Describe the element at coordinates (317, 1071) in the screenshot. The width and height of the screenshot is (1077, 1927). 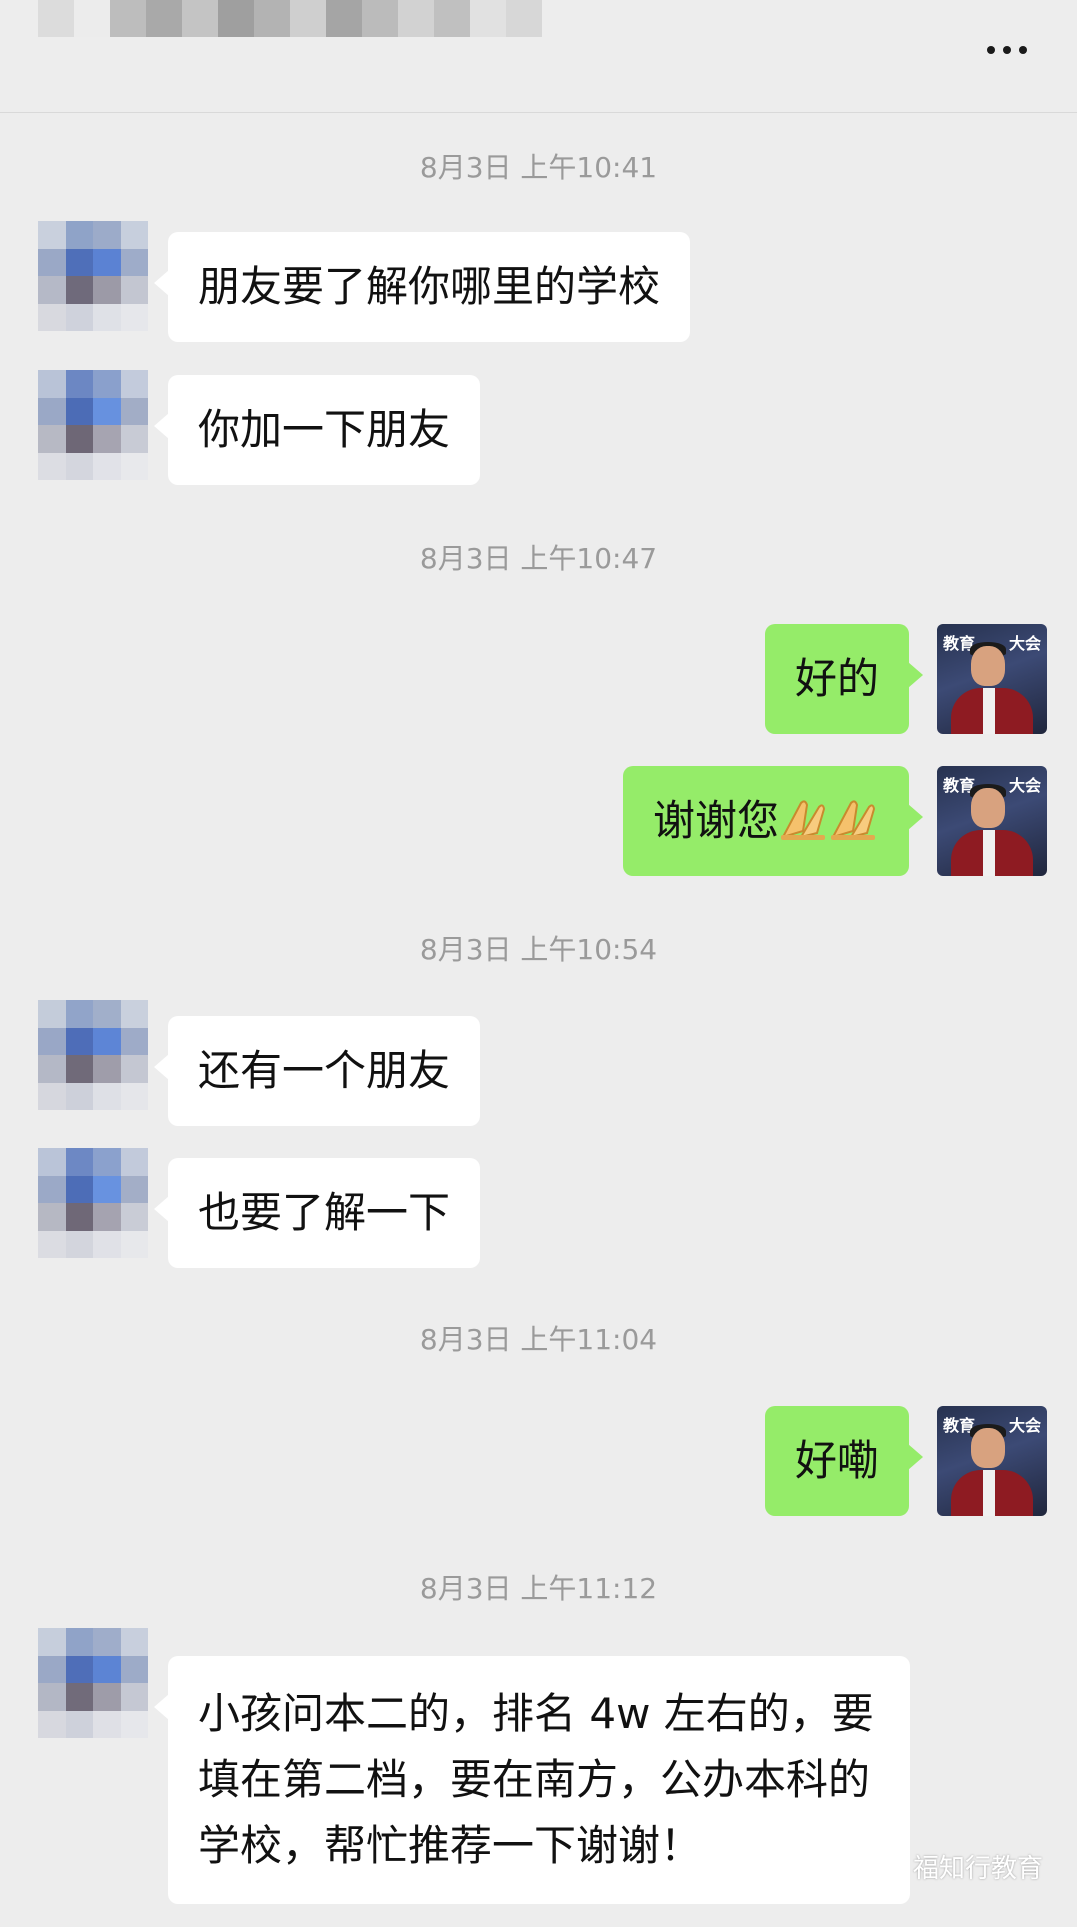
I see `incoming-message-bubble: 还有一个朋友` at that location.